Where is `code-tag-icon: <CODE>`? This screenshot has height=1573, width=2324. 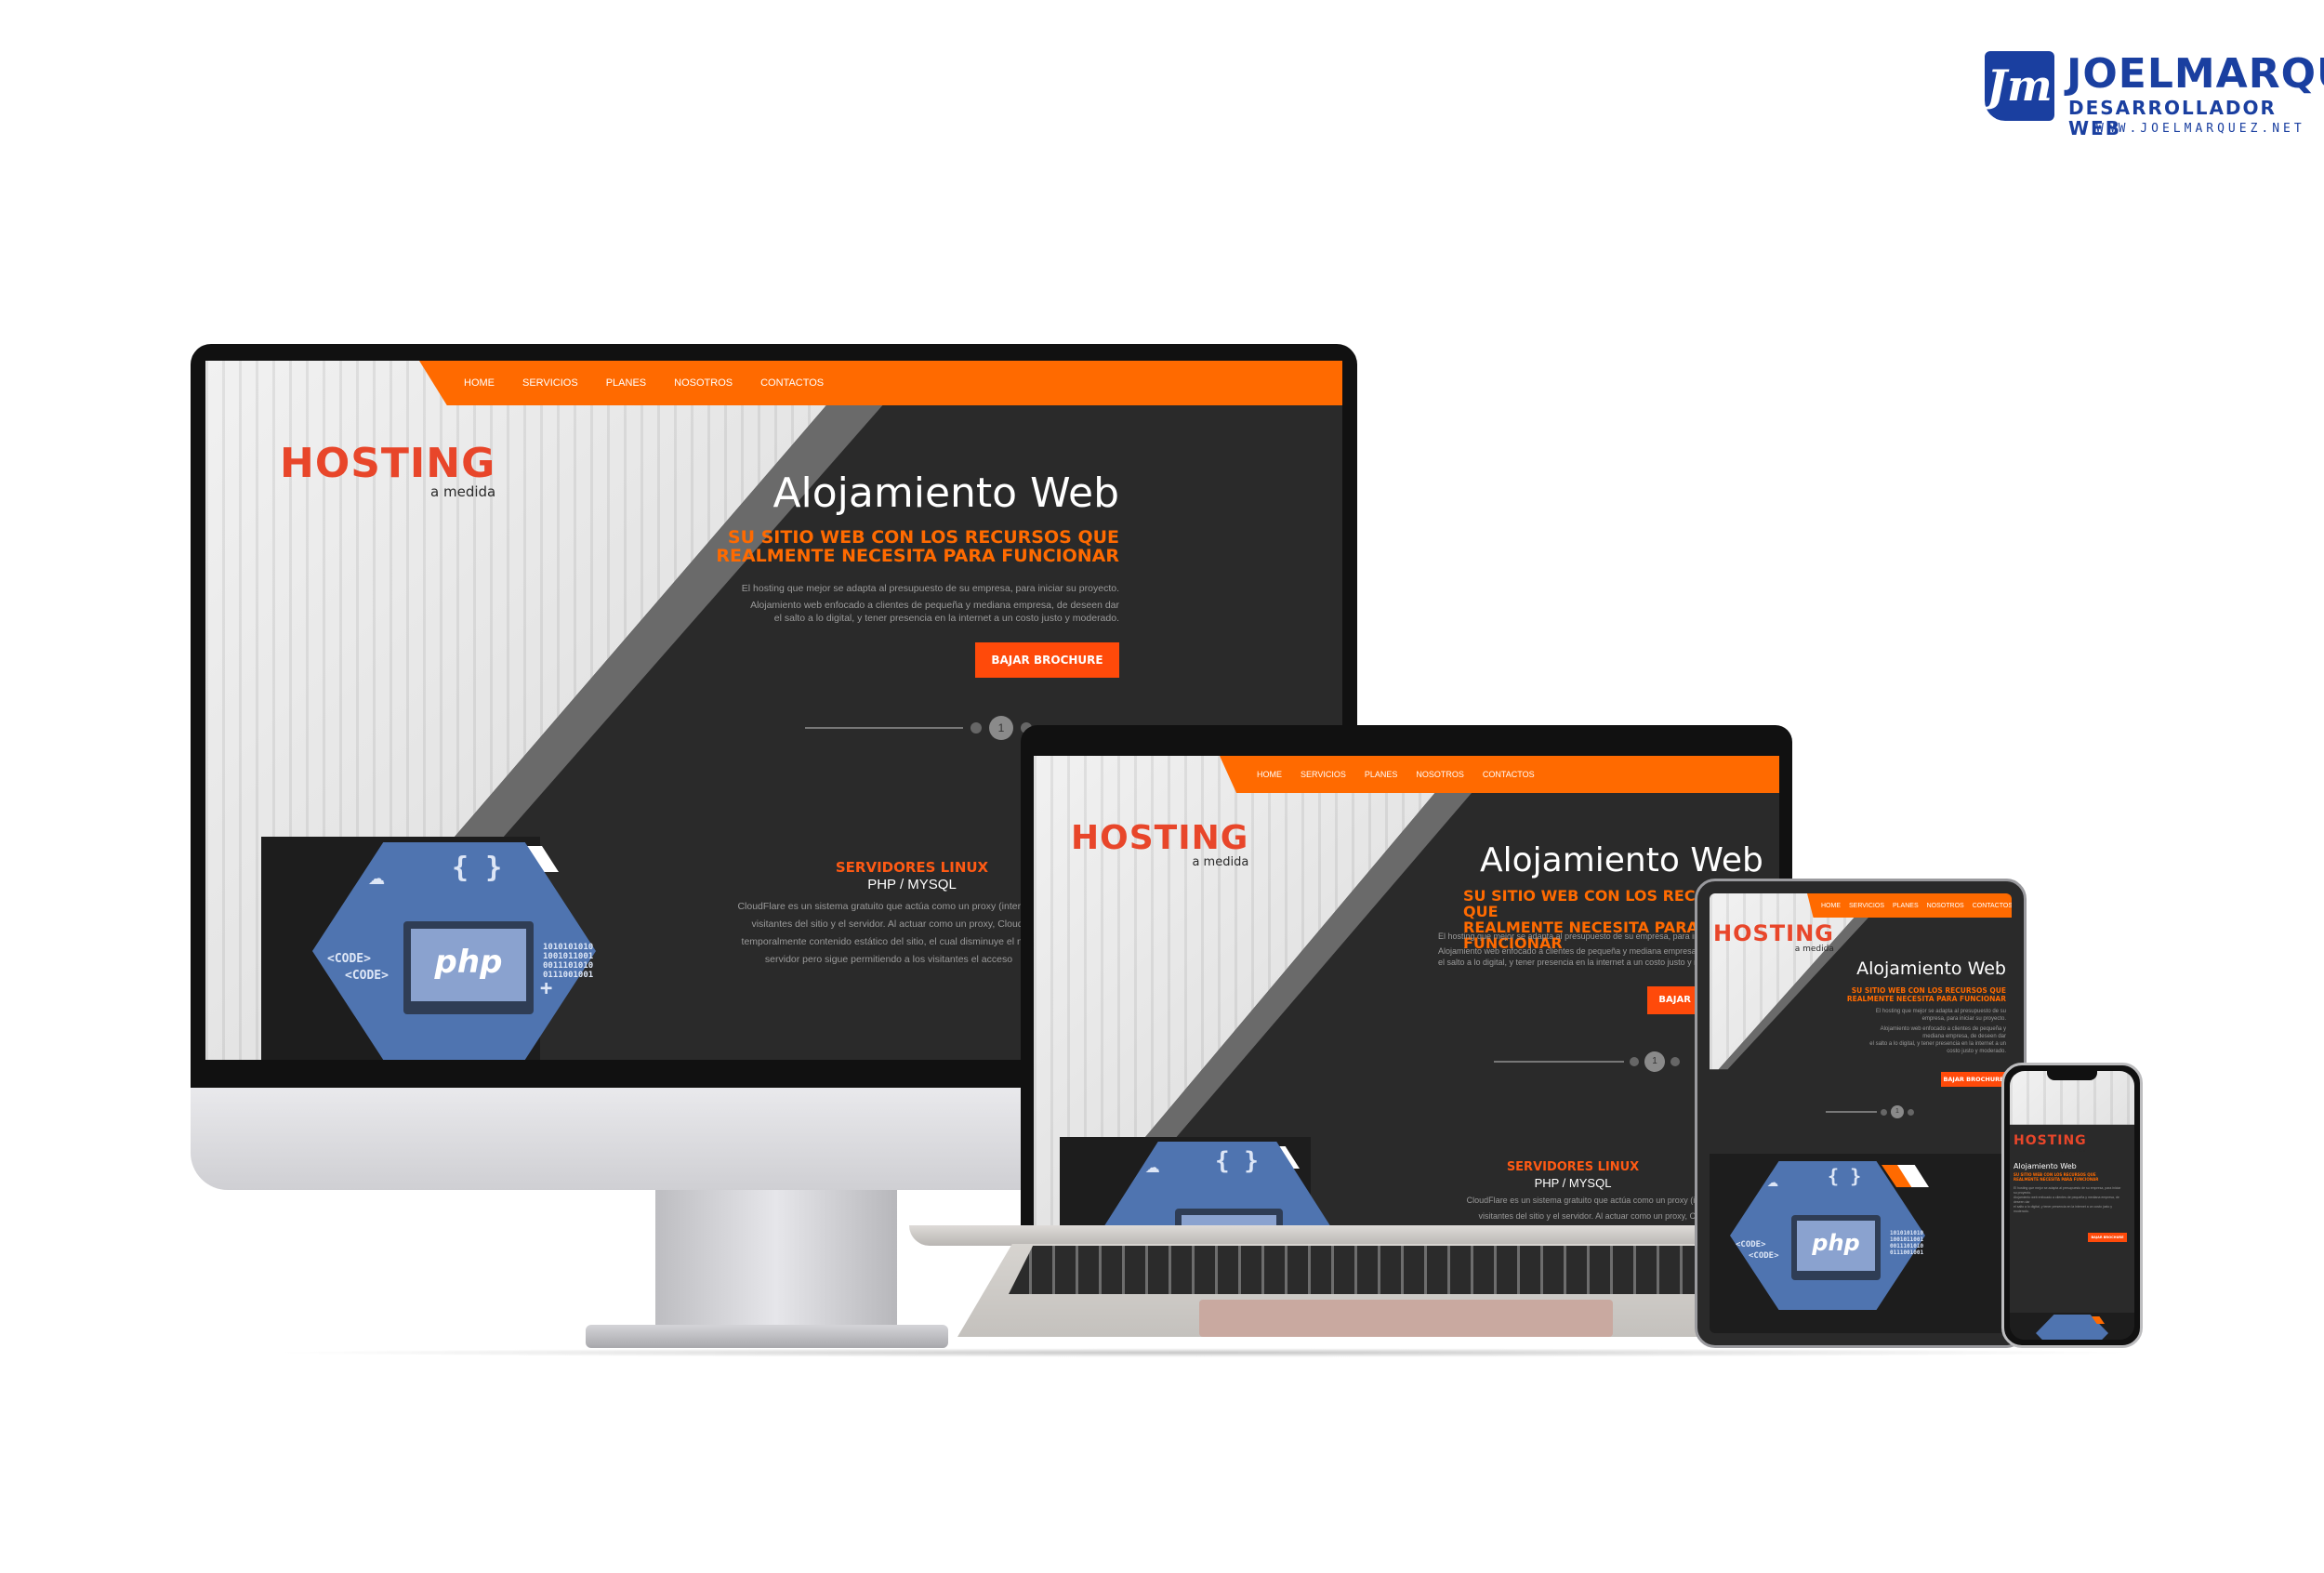 code-tag-icon: <CODE> is located at coordinates (349, 959).